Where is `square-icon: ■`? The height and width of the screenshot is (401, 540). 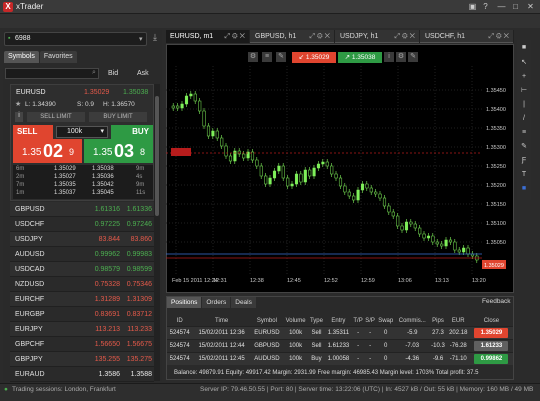
square-icon: ■ is located at coordinates (524, 48).